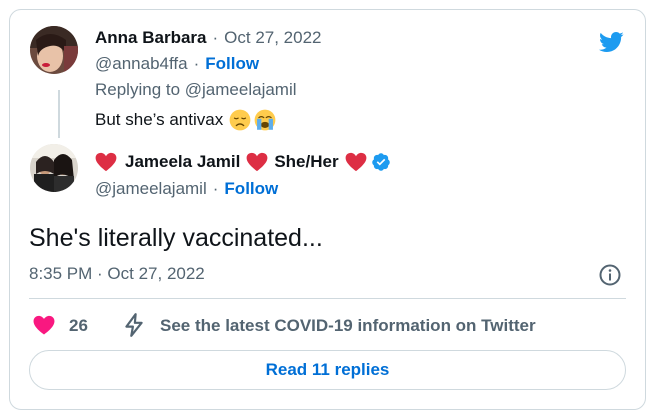 This screenshot has height=420, width=656. Describe the element at coordinates (134, 325) in the screenshot. I see `lightning-bolt-icon` at that location.